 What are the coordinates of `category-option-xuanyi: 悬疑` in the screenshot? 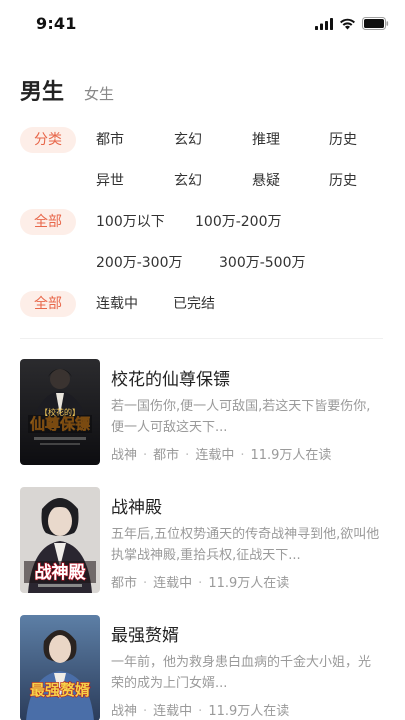 It's located at (266, 181).